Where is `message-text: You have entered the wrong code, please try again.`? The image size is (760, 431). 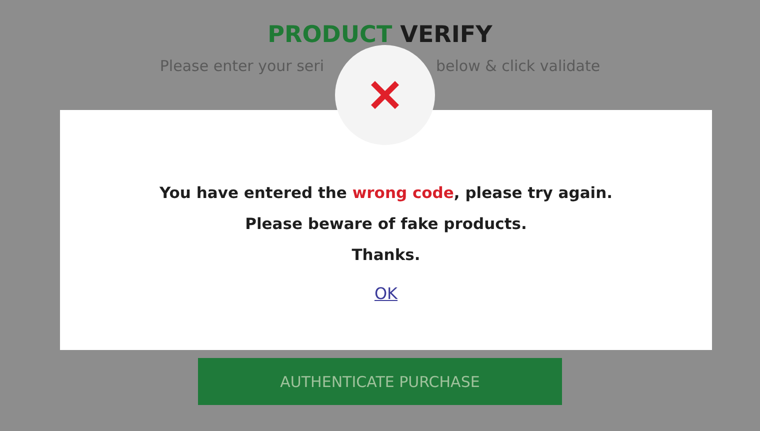 message-text: You have entered the wrong code, please try again. is located at coordinates (386, 193).